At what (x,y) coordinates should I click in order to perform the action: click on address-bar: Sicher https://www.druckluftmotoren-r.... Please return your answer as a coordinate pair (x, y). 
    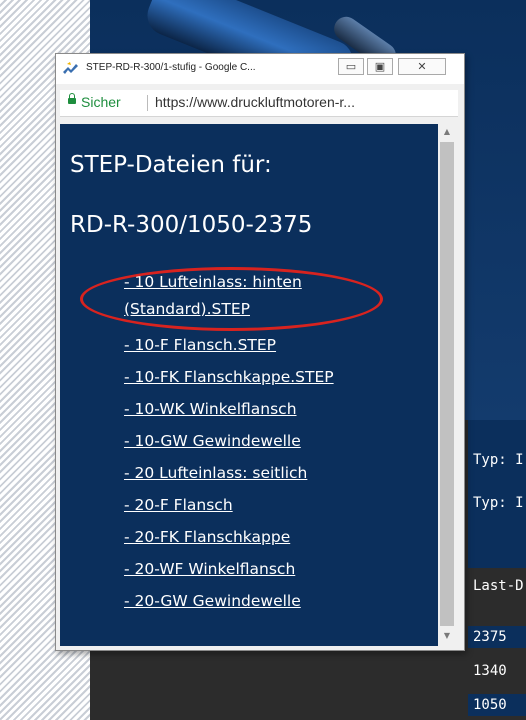
    Looking at the image, I should click on (259, 103).